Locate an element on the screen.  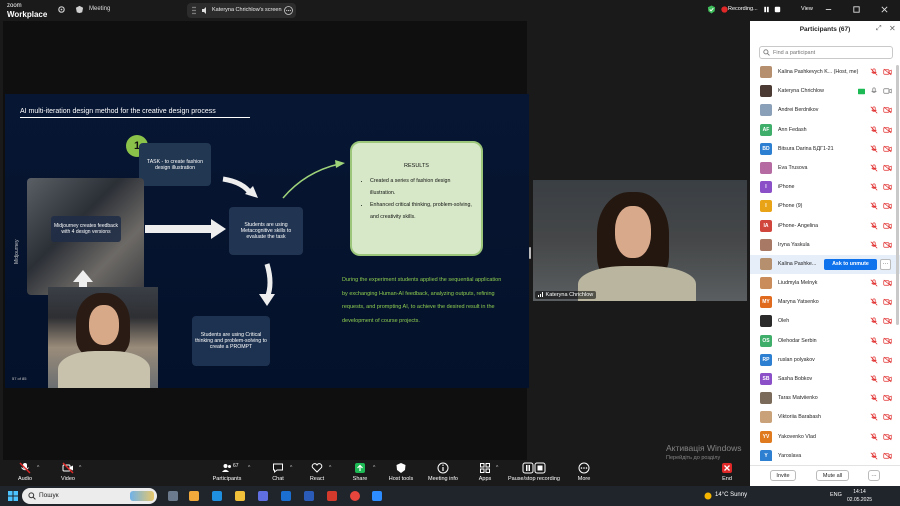
participant-row: OS Olehodar Serbin is located at coordinates (825, 341).